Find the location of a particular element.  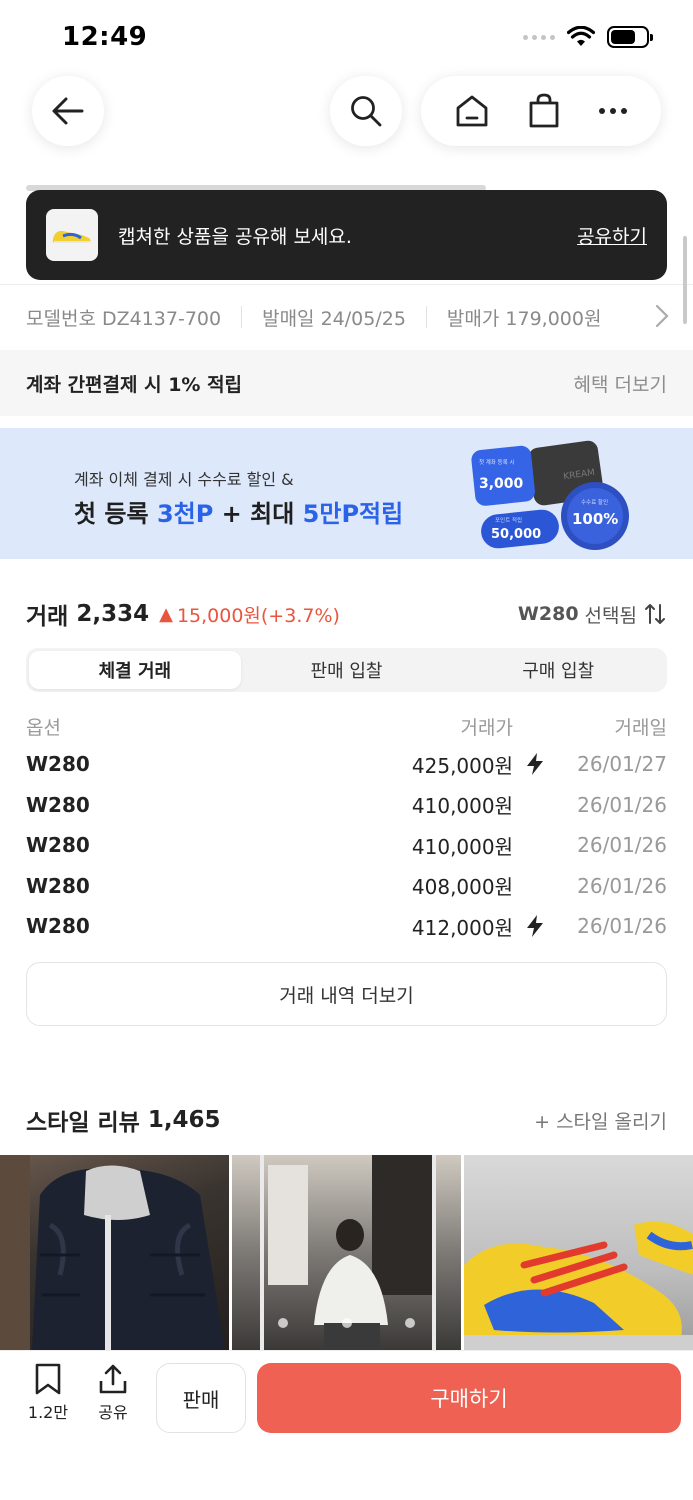

bookmark-count: 1.2만 is located at coordinates (48, 1412).